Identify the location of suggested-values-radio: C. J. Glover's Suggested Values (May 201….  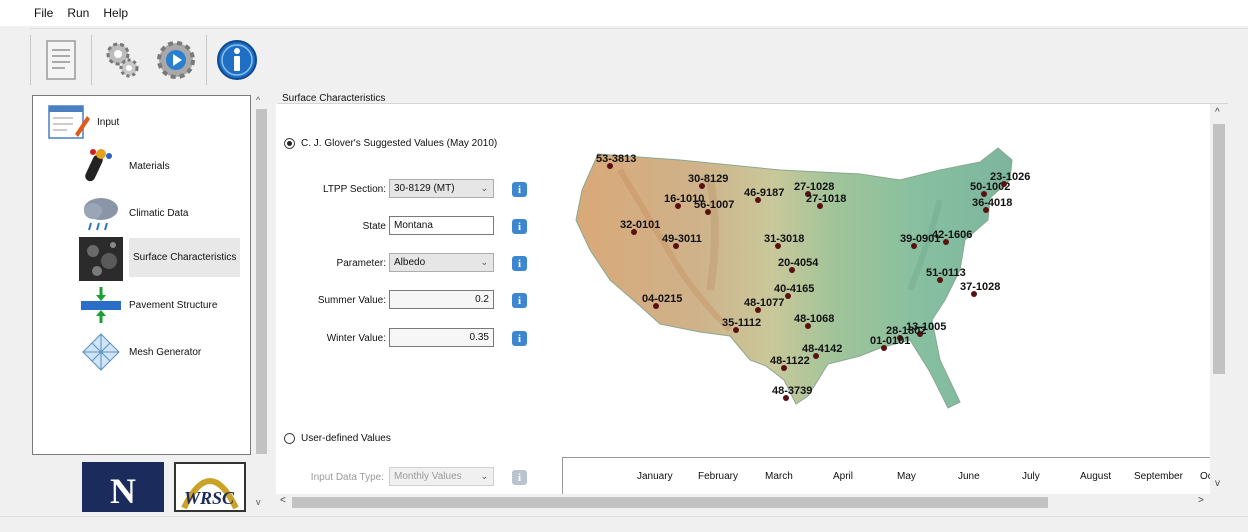
(390, 143).